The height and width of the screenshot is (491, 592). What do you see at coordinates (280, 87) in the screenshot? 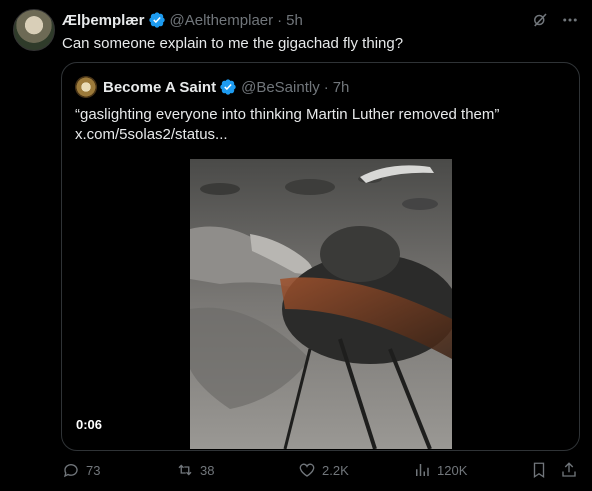
I see `quoted-author-handle: @BeSaintly` at bounding box center [280, 87].